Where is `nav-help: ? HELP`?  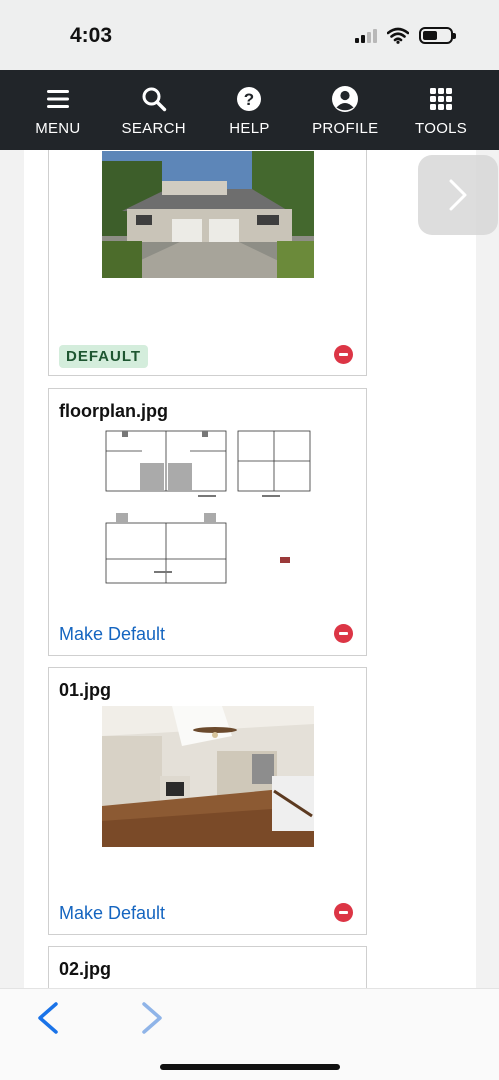
nav-help: ? HELP is located at coordinates (249, 110).